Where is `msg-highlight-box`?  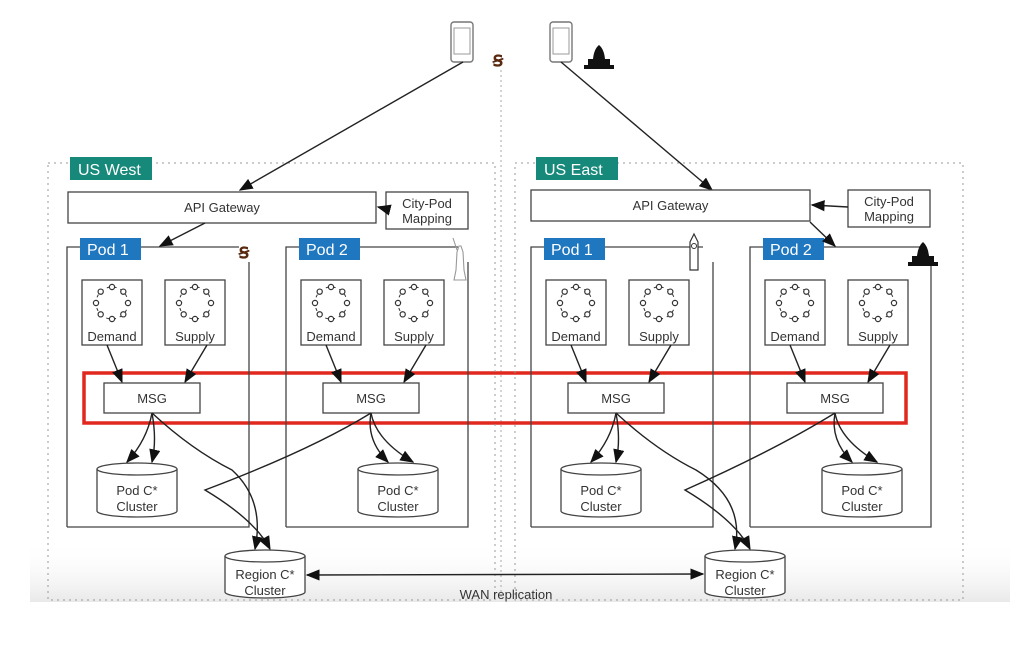
msg-highlight-box is located at coordinates (495, 398).